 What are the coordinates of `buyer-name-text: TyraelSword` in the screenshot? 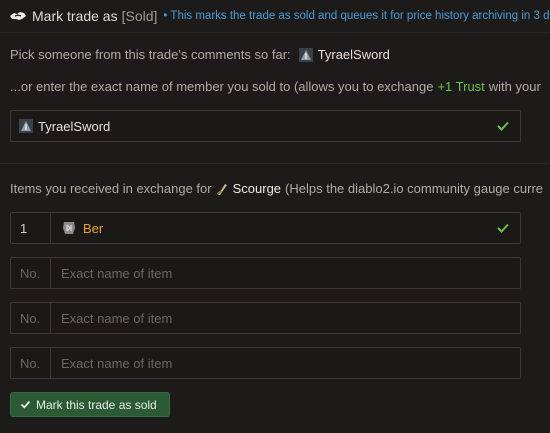 It's located at (74, 126).